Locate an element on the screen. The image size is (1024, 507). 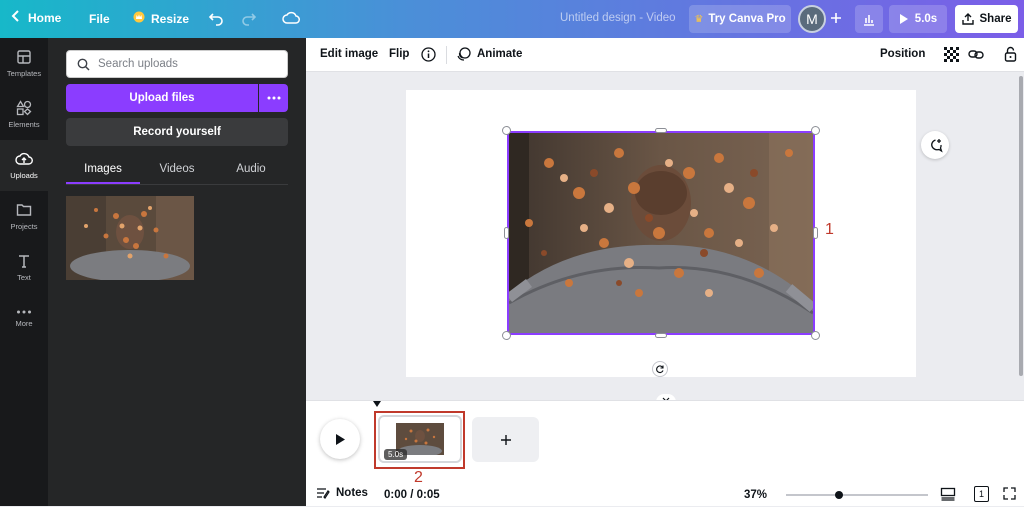
sidebar-label: Uploads is located at coordinates (24, 175).